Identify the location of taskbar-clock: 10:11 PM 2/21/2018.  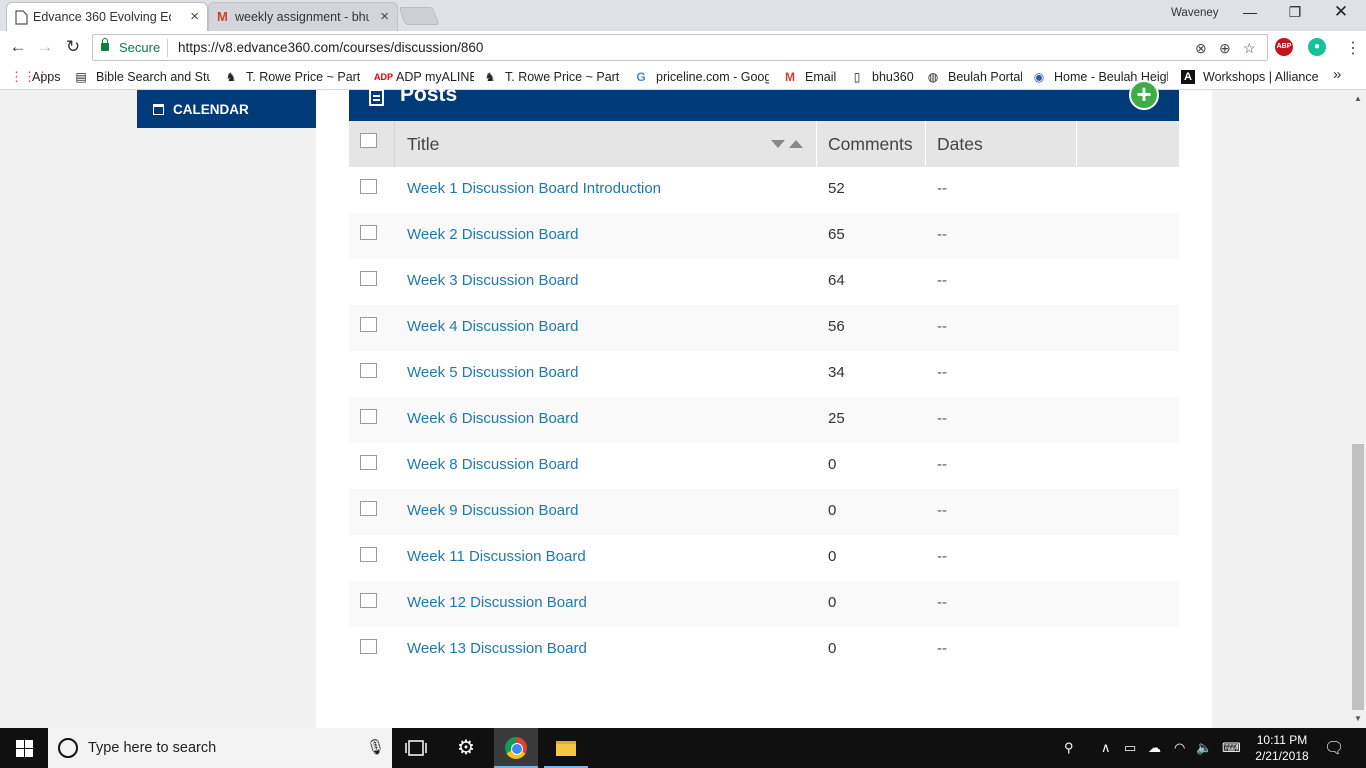
(1282, 748).